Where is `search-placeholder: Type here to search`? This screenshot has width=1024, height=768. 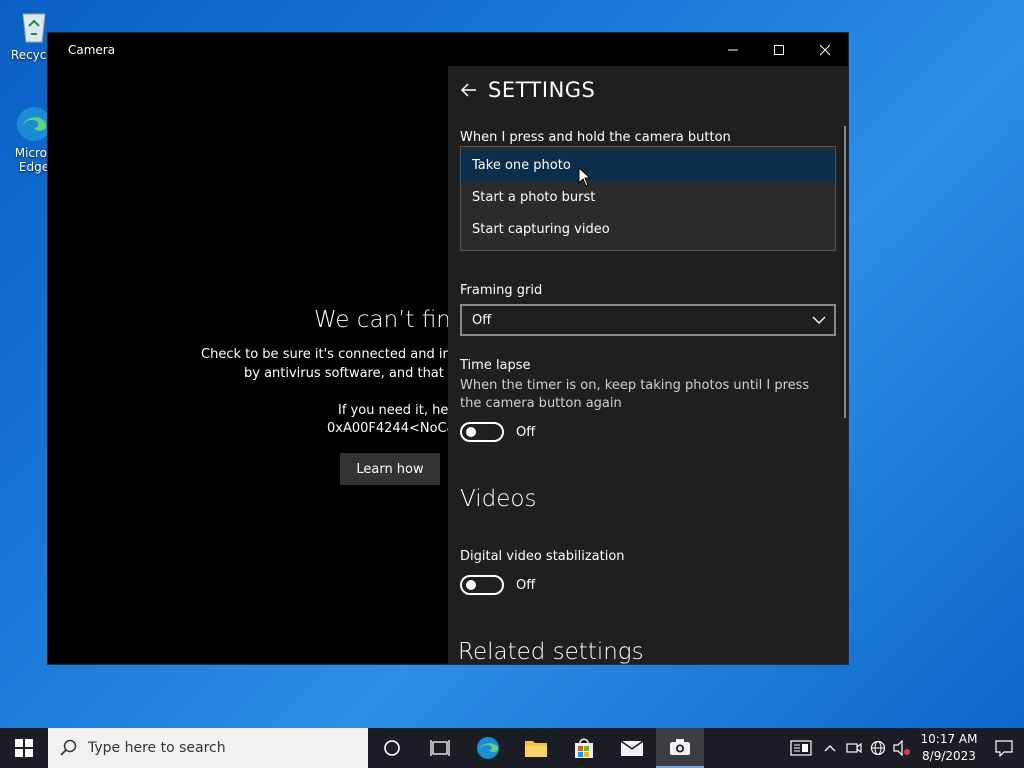 search-placeholder: Type here to search is located at coordinates (157, 748).